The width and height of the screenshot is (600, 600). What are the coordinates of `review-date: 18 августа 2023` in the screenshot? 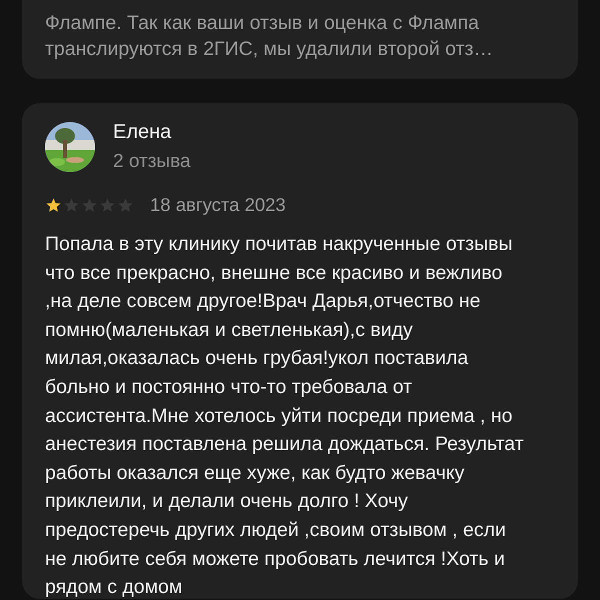 It's located at (218, 205).